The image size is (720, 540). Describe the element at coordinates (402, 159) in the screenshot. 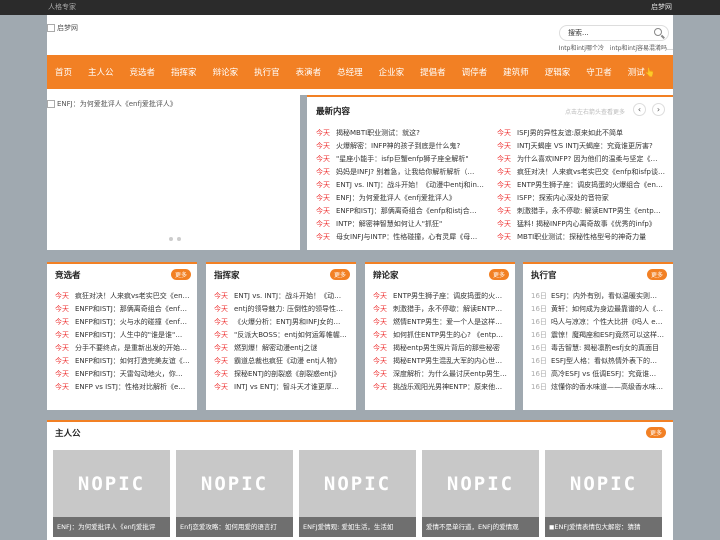

I see `item-title-link: "星座小能手：isfp巨蟹enfp狮子座全解析"` at that location.